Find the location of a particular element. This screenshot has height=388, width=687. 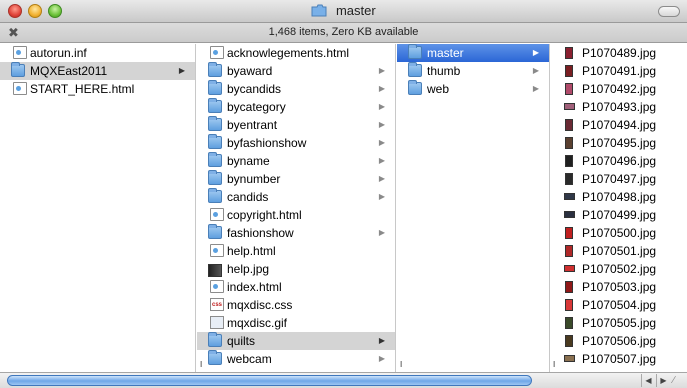

list-item: autorun.inf is located at coordinates (97, 53).